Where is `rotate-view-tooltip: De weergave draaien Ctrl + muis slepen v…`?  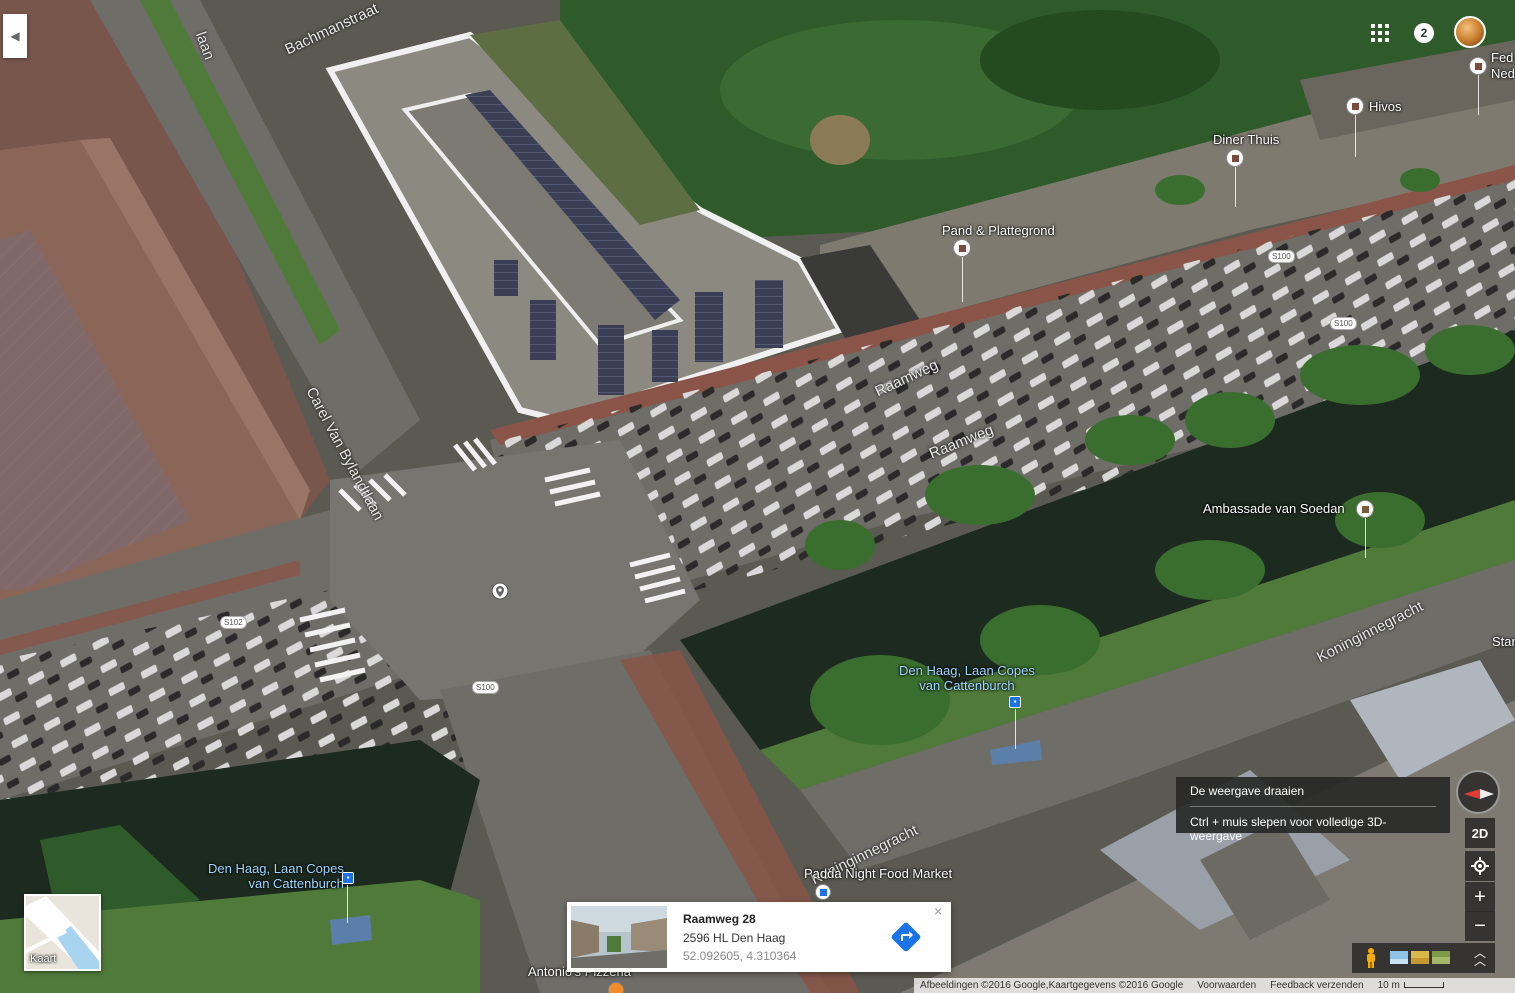
rotate-view-tooltip: De weergave draaien Ctrl + muis slepen v… is located at coordinates (1313, 810).